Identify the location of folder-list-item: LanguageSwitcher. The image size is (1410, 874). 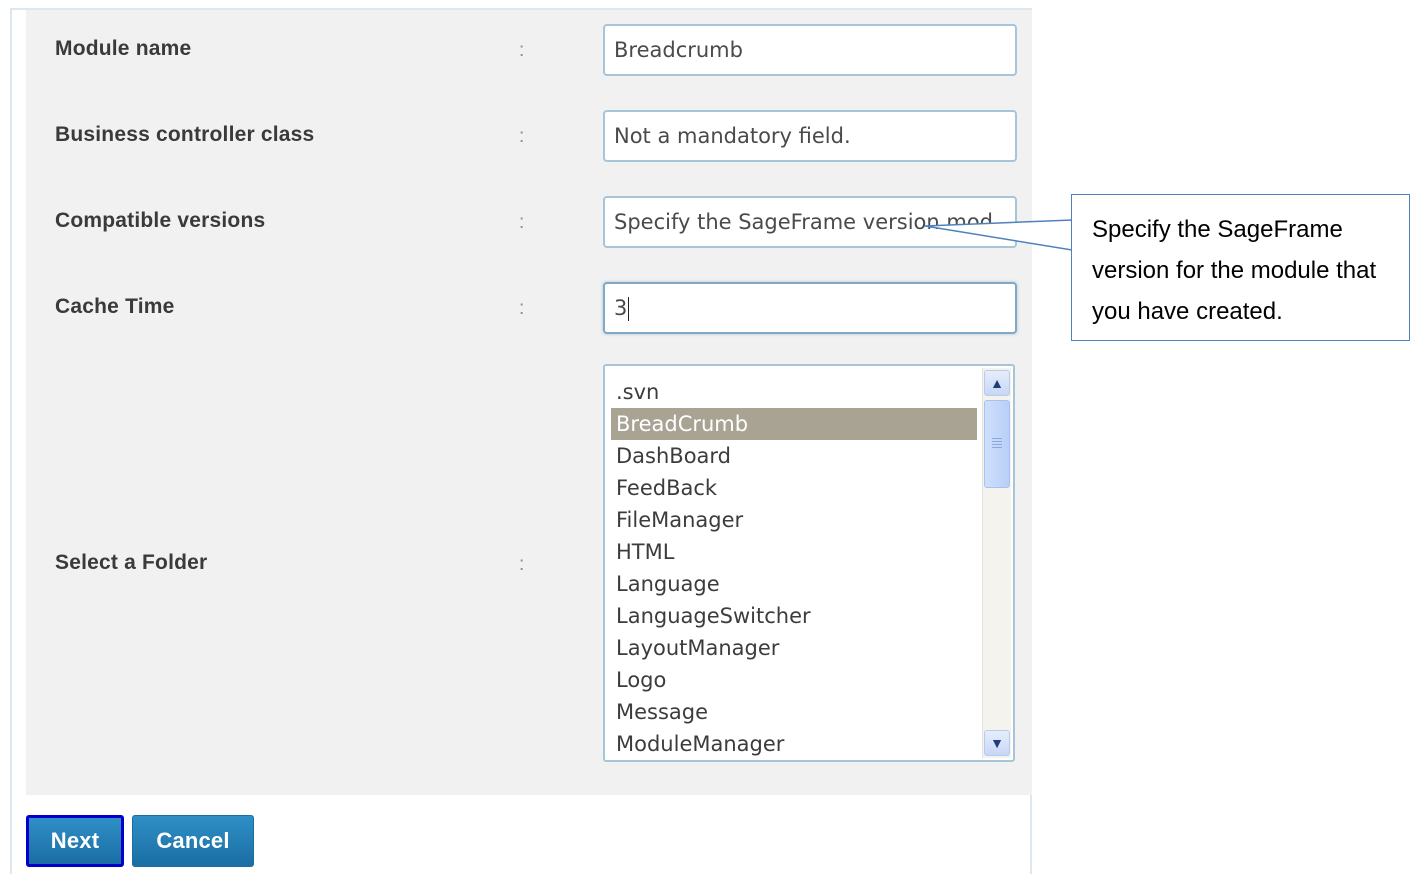
(794, 616).